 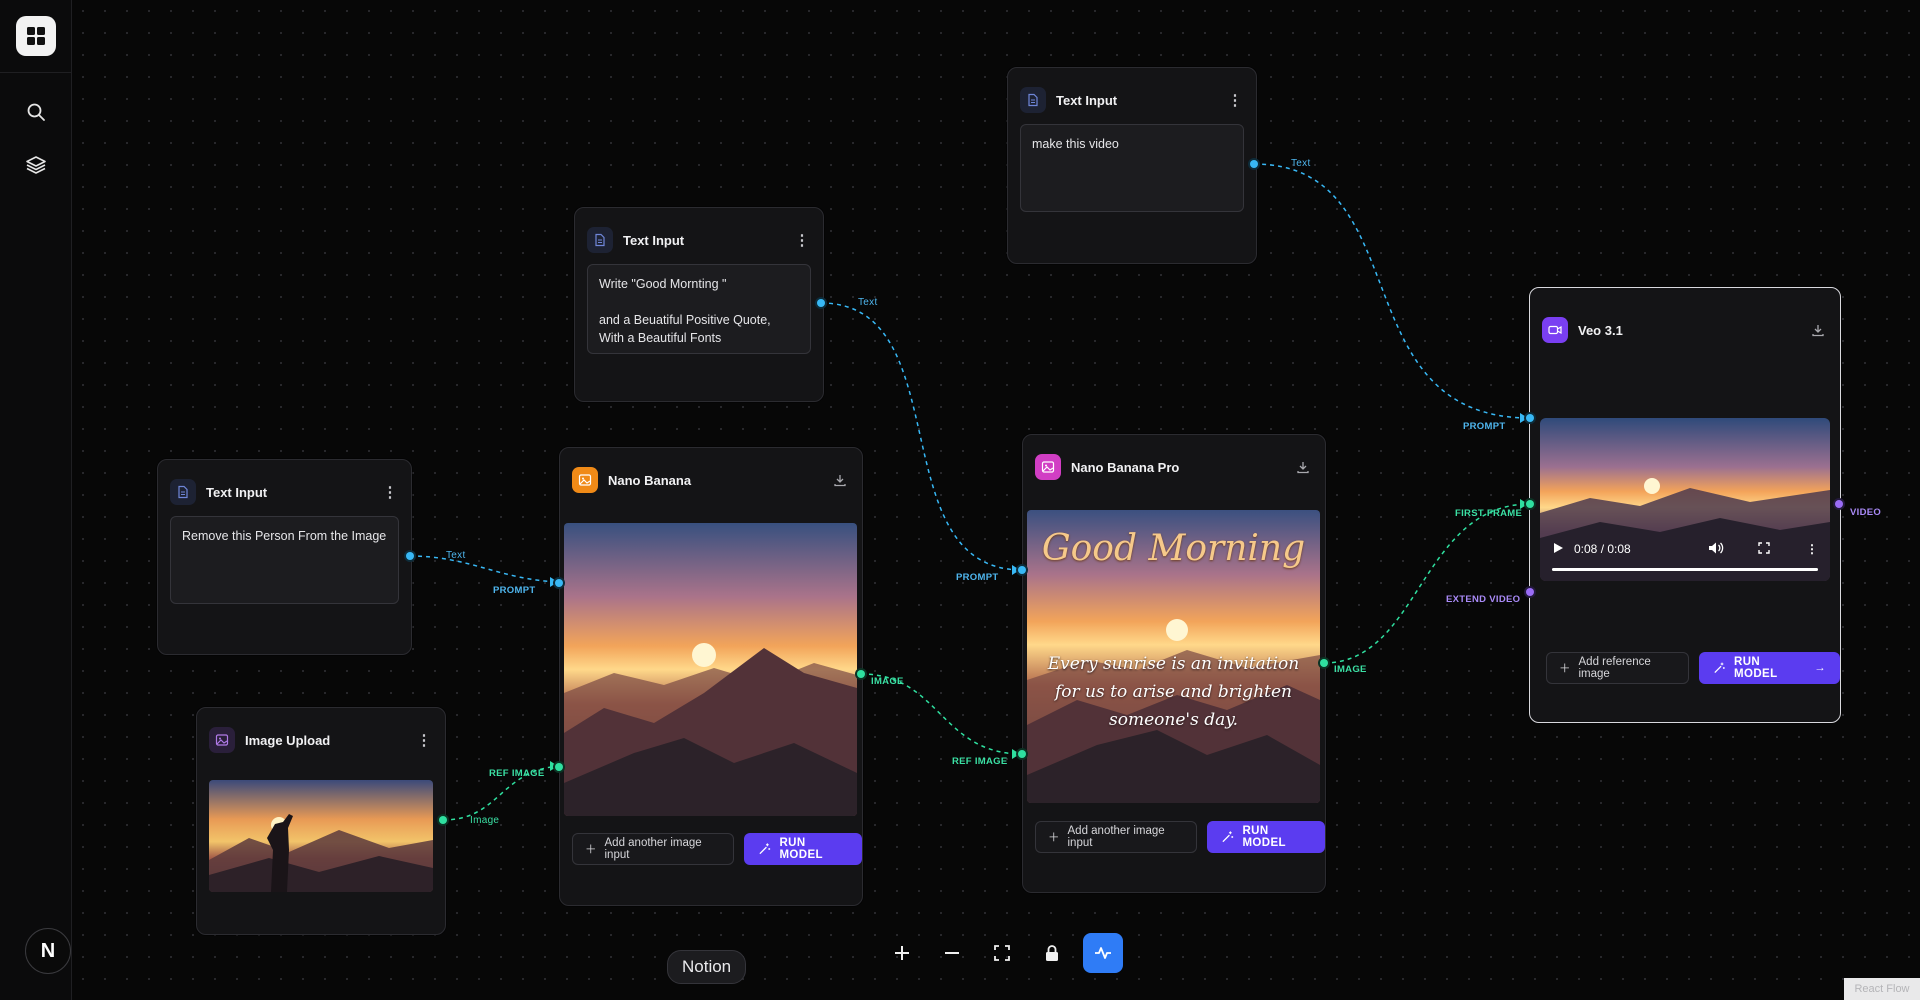 What do you see at coordinates (1558, 549) in the screenshot?
I see `play-icon` at bounding box center [1558, 549].